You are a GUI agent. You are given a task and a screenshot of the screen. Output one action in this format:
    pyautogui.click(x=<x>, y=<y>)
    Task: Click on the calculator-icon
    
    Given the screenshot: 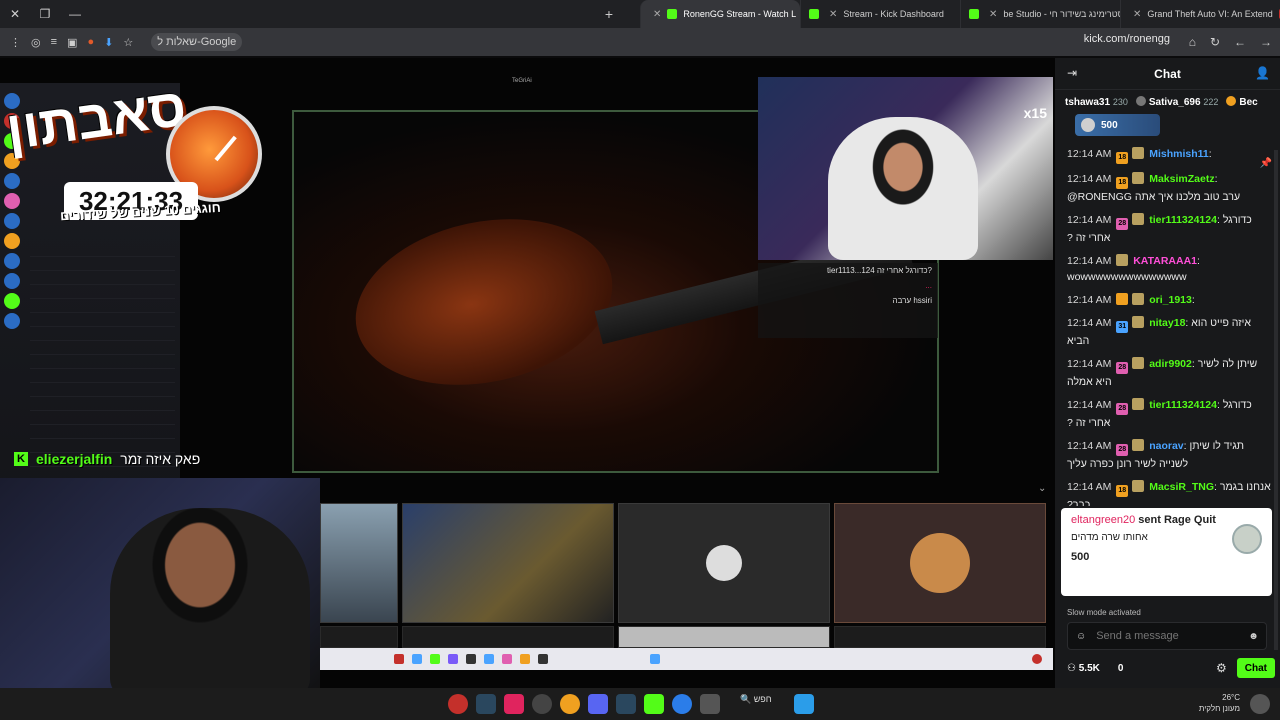 What is the action you would take?
    pyautogui.click(x=710, y=704)
    